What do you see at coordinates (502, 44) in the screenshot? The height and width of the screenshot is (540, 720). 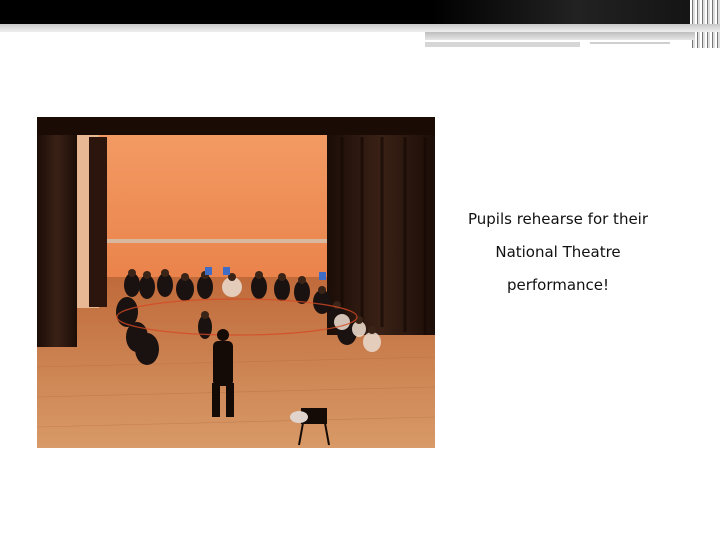 I see `header-rule-accent-short` at bounding box center [502, 44].